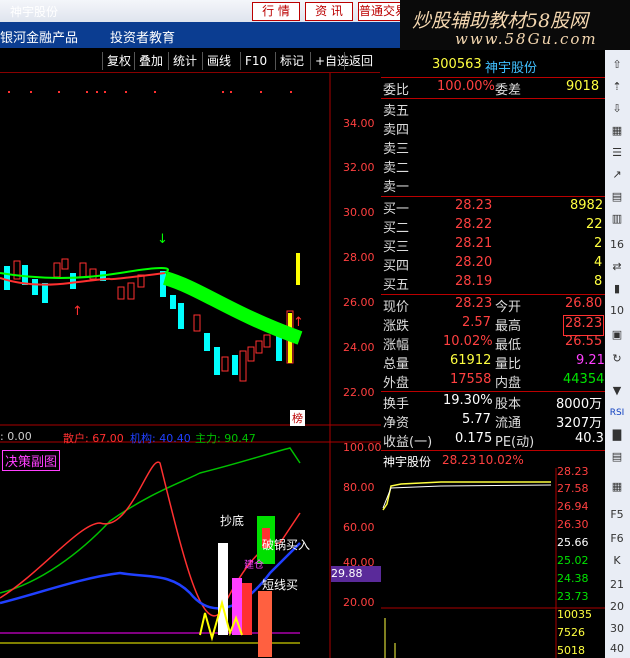  Describe the element at coordinates (617, 585) in the screenshot. I see `num-21-icon: 21` at that location.